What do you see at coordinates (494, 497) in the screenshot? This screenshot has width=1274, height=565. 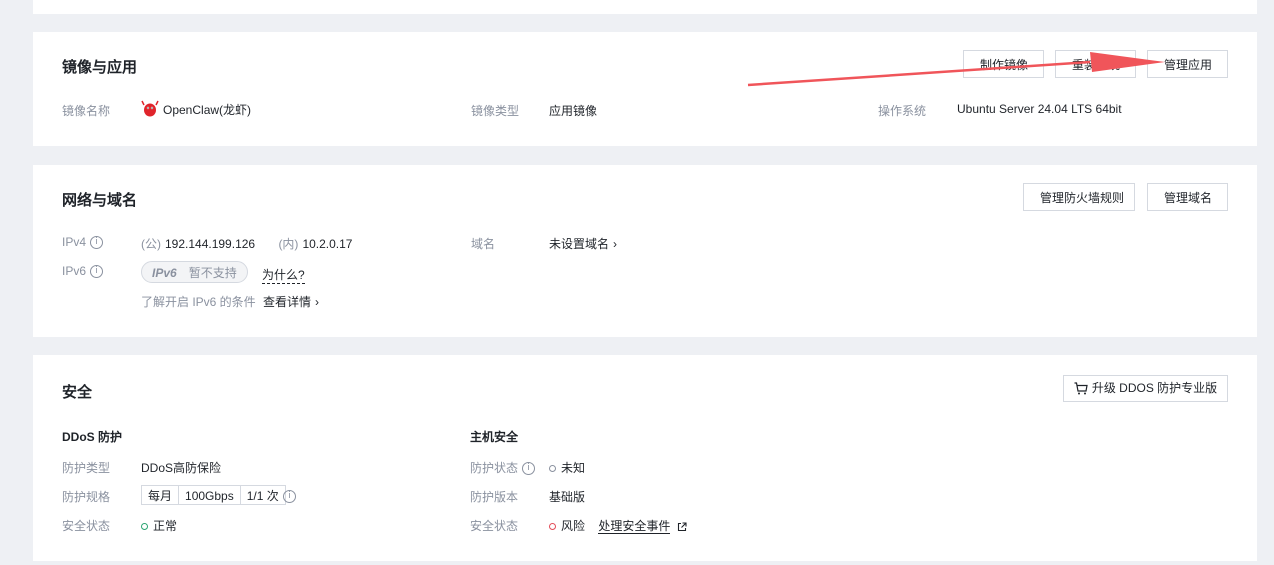 I see `host-version-label: 防护版本` at bounding box center [494, 497].